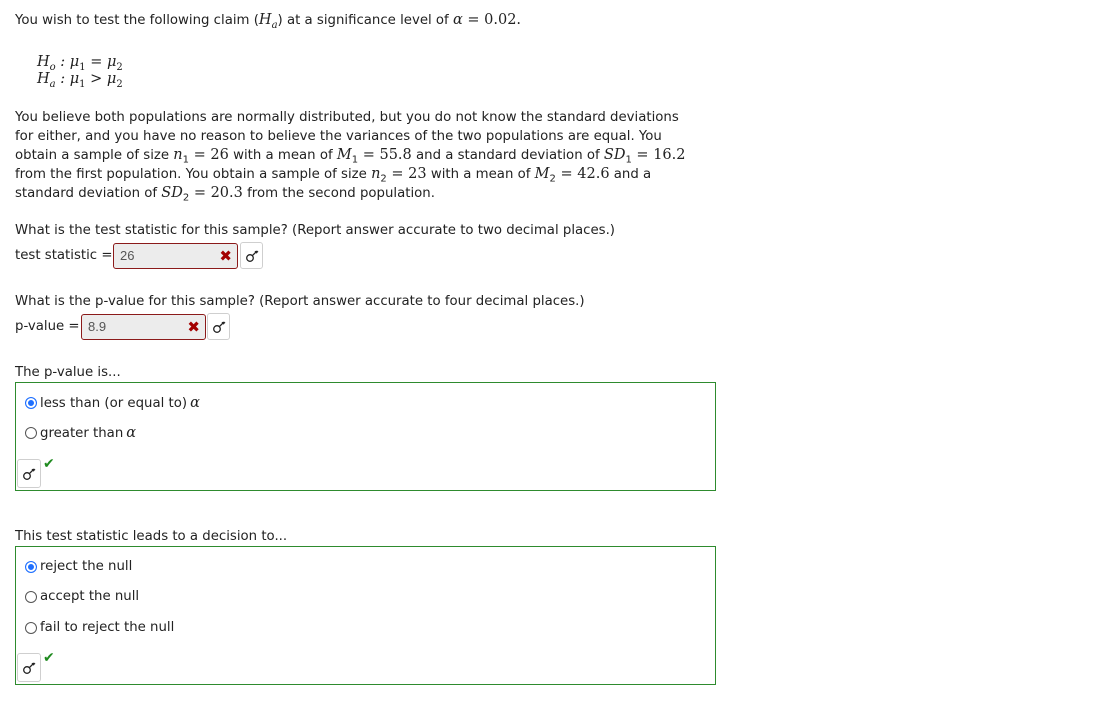  What do you see at coordinates (137, 20) in the screenshot?
I see `intro-text-part: You wish to test the following claim (` at bounding box center [137, 20].